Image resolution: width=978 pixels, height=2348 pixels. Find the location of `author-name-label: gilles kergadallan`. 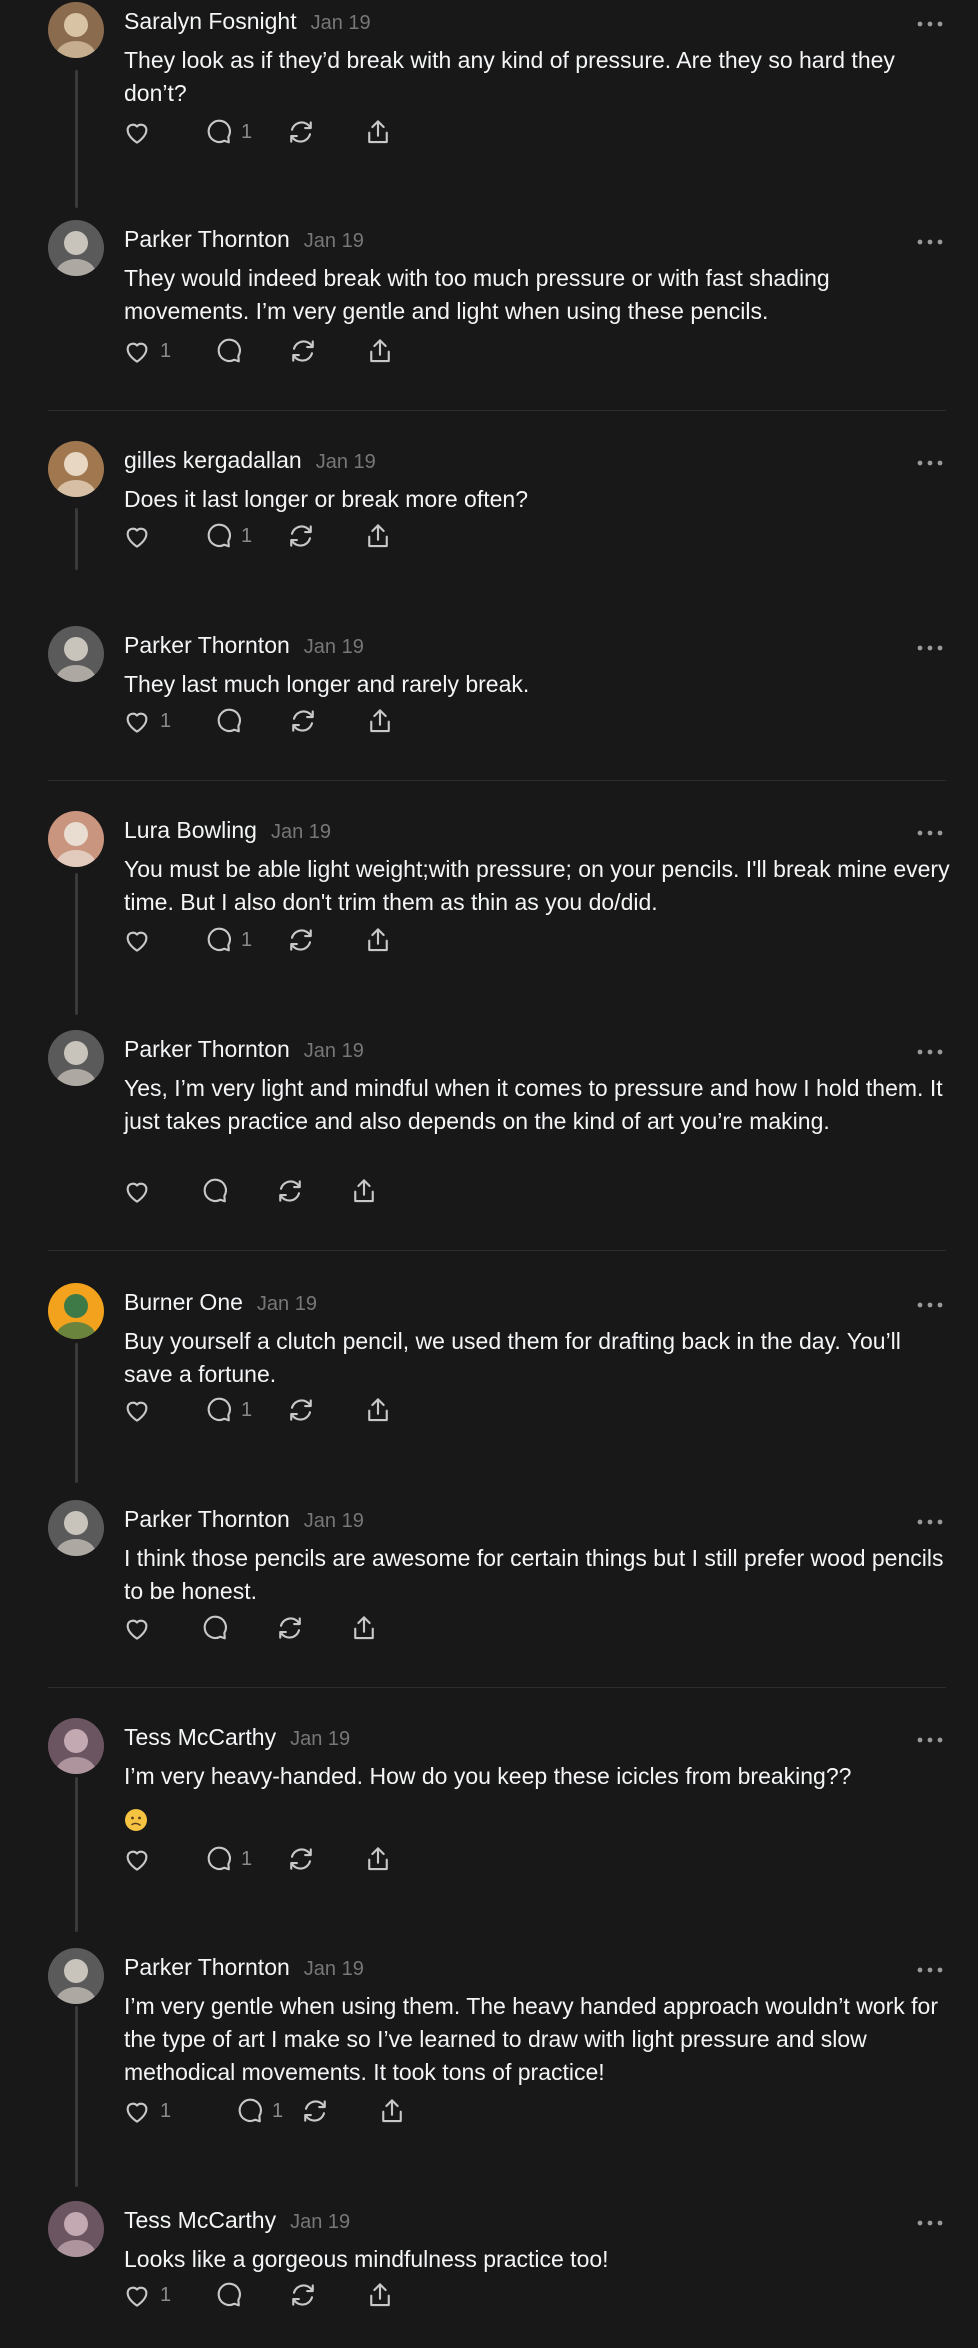

author-name-label: gilles kergadallan is located at coordinates (213, 460).